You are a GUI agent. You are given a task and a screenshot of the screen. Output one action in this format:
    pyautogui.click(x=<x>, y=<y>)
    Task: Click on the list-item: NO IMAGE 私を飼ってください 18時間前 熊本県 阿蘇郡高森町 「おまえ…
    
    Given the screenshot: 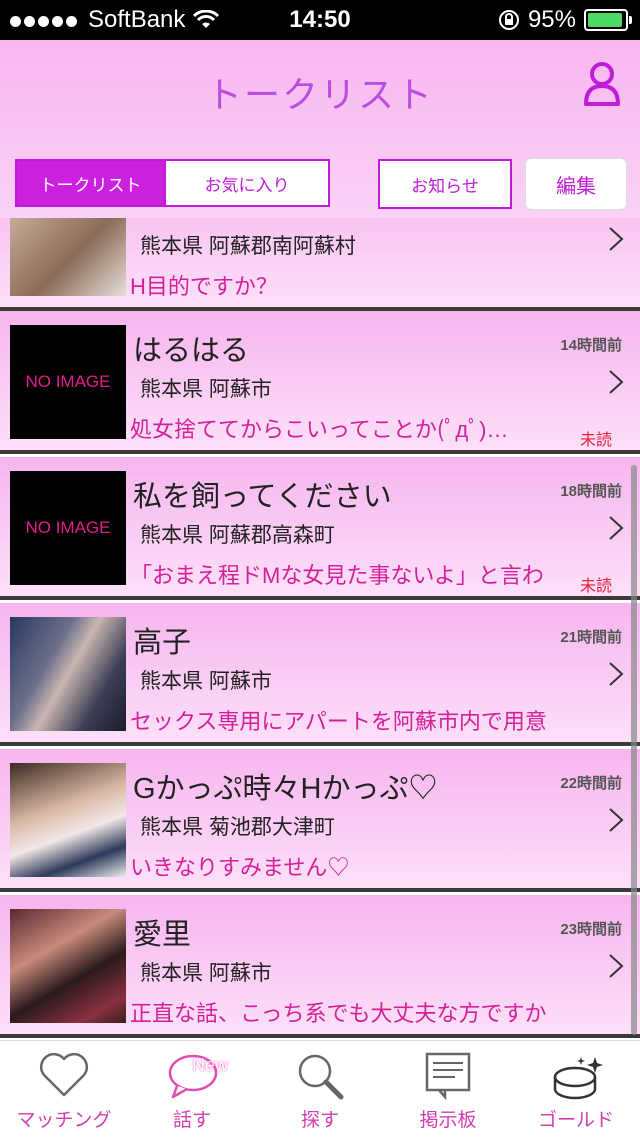 What is the action you would take?
    pyautogui.click(x=320, y=528)
    